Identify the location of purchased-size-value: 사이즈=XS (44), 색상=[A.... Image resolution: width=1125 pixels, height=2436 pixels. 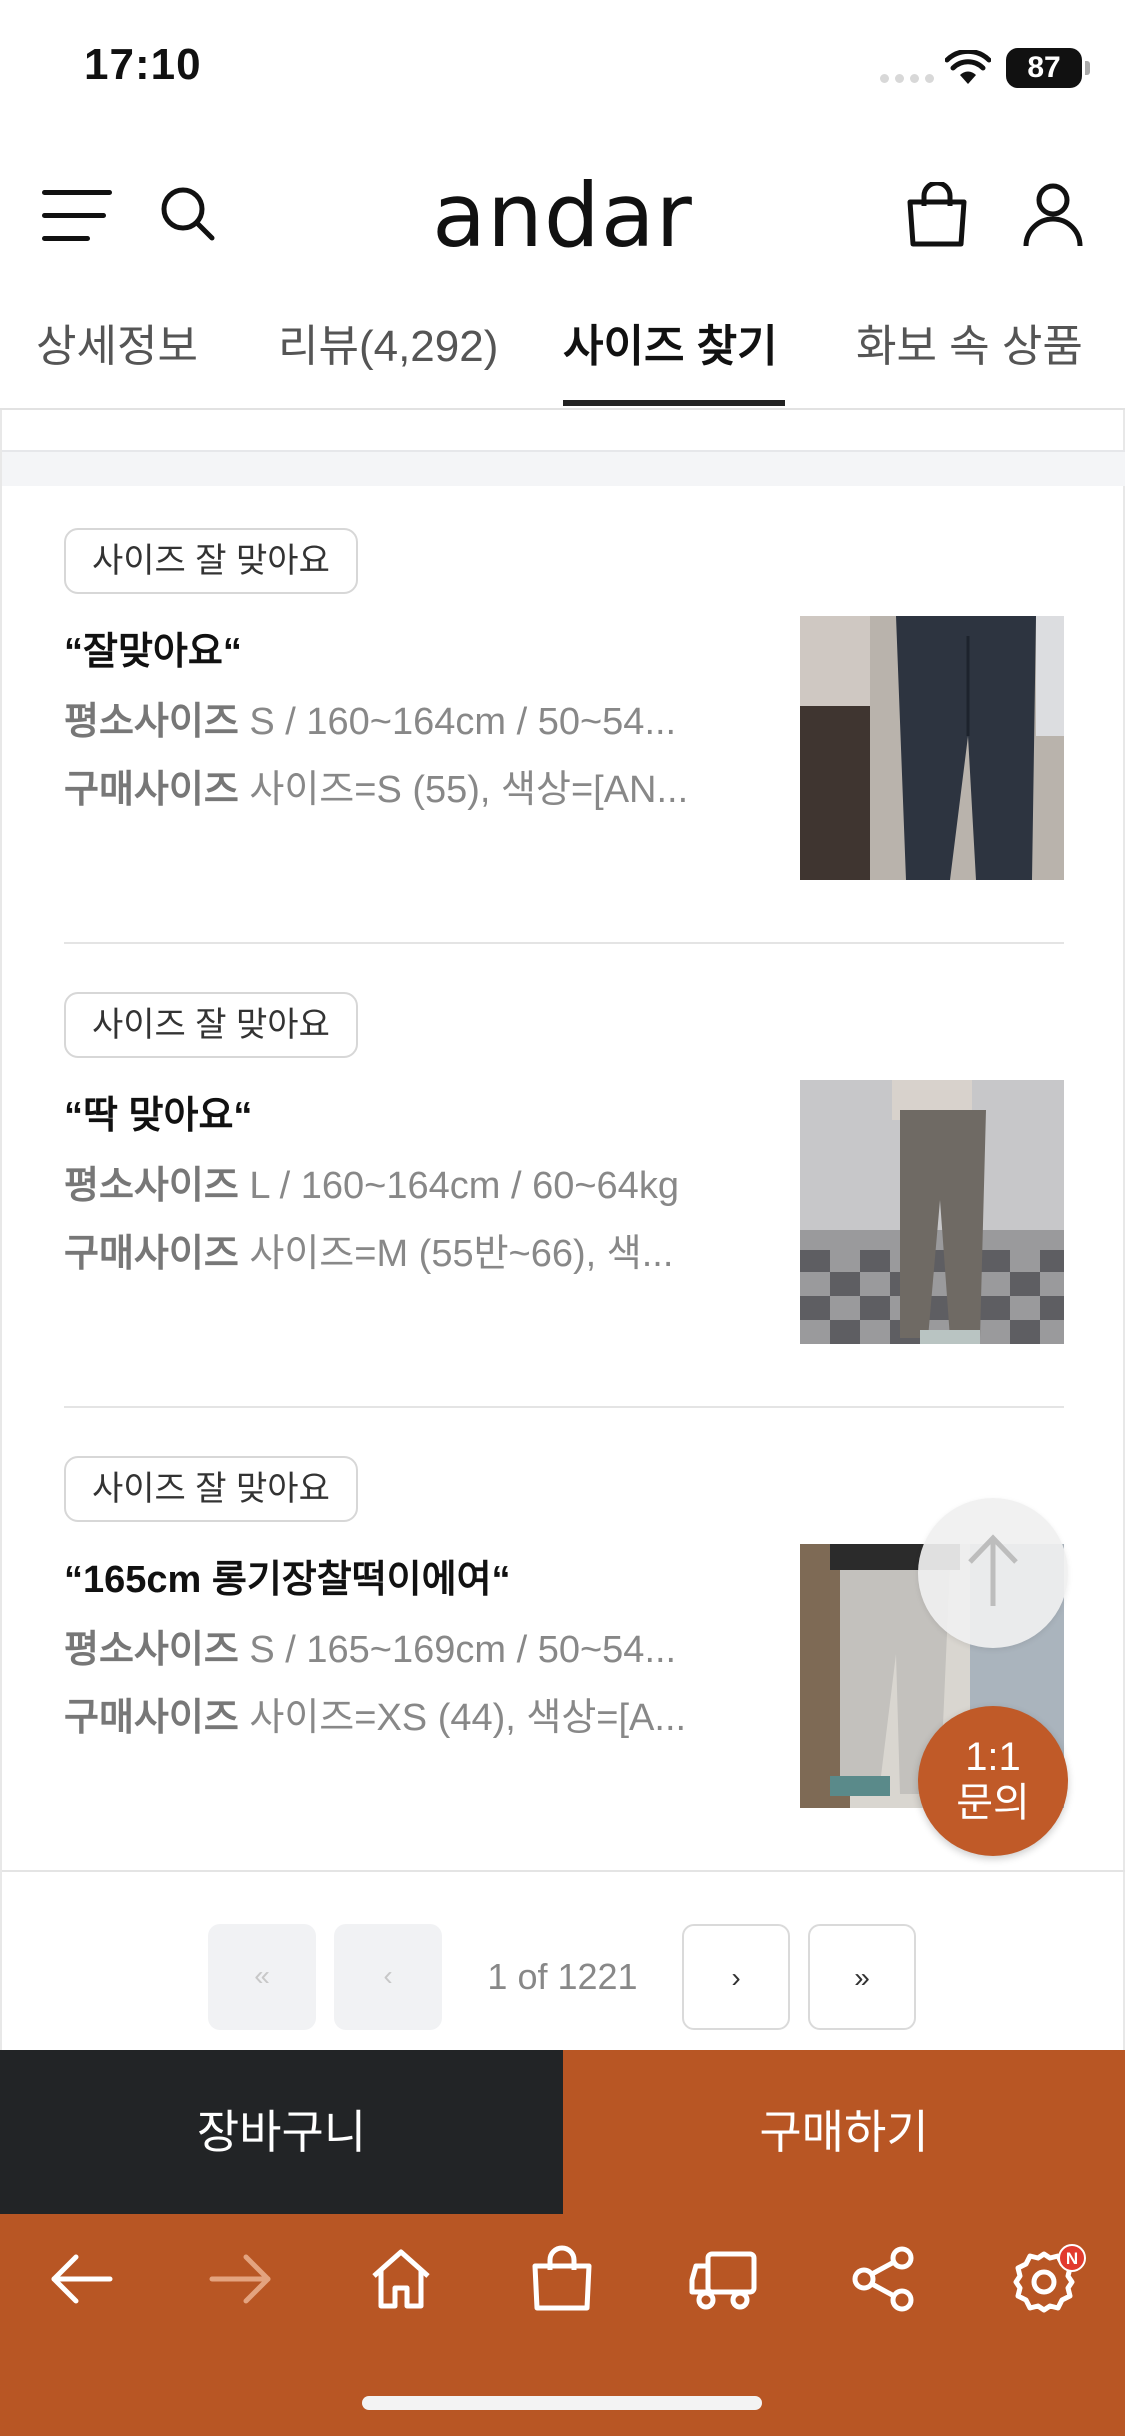
(468, 1718).